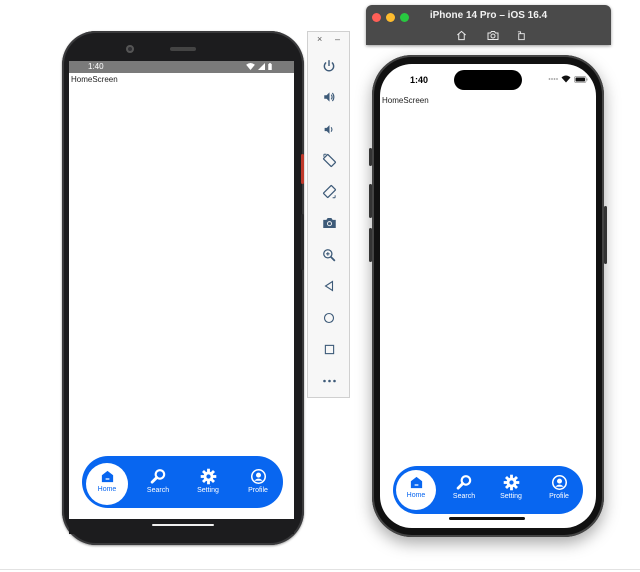 This screenshot has height=572, width=640. I want to click on volume-up-icon, so click(328, 97).